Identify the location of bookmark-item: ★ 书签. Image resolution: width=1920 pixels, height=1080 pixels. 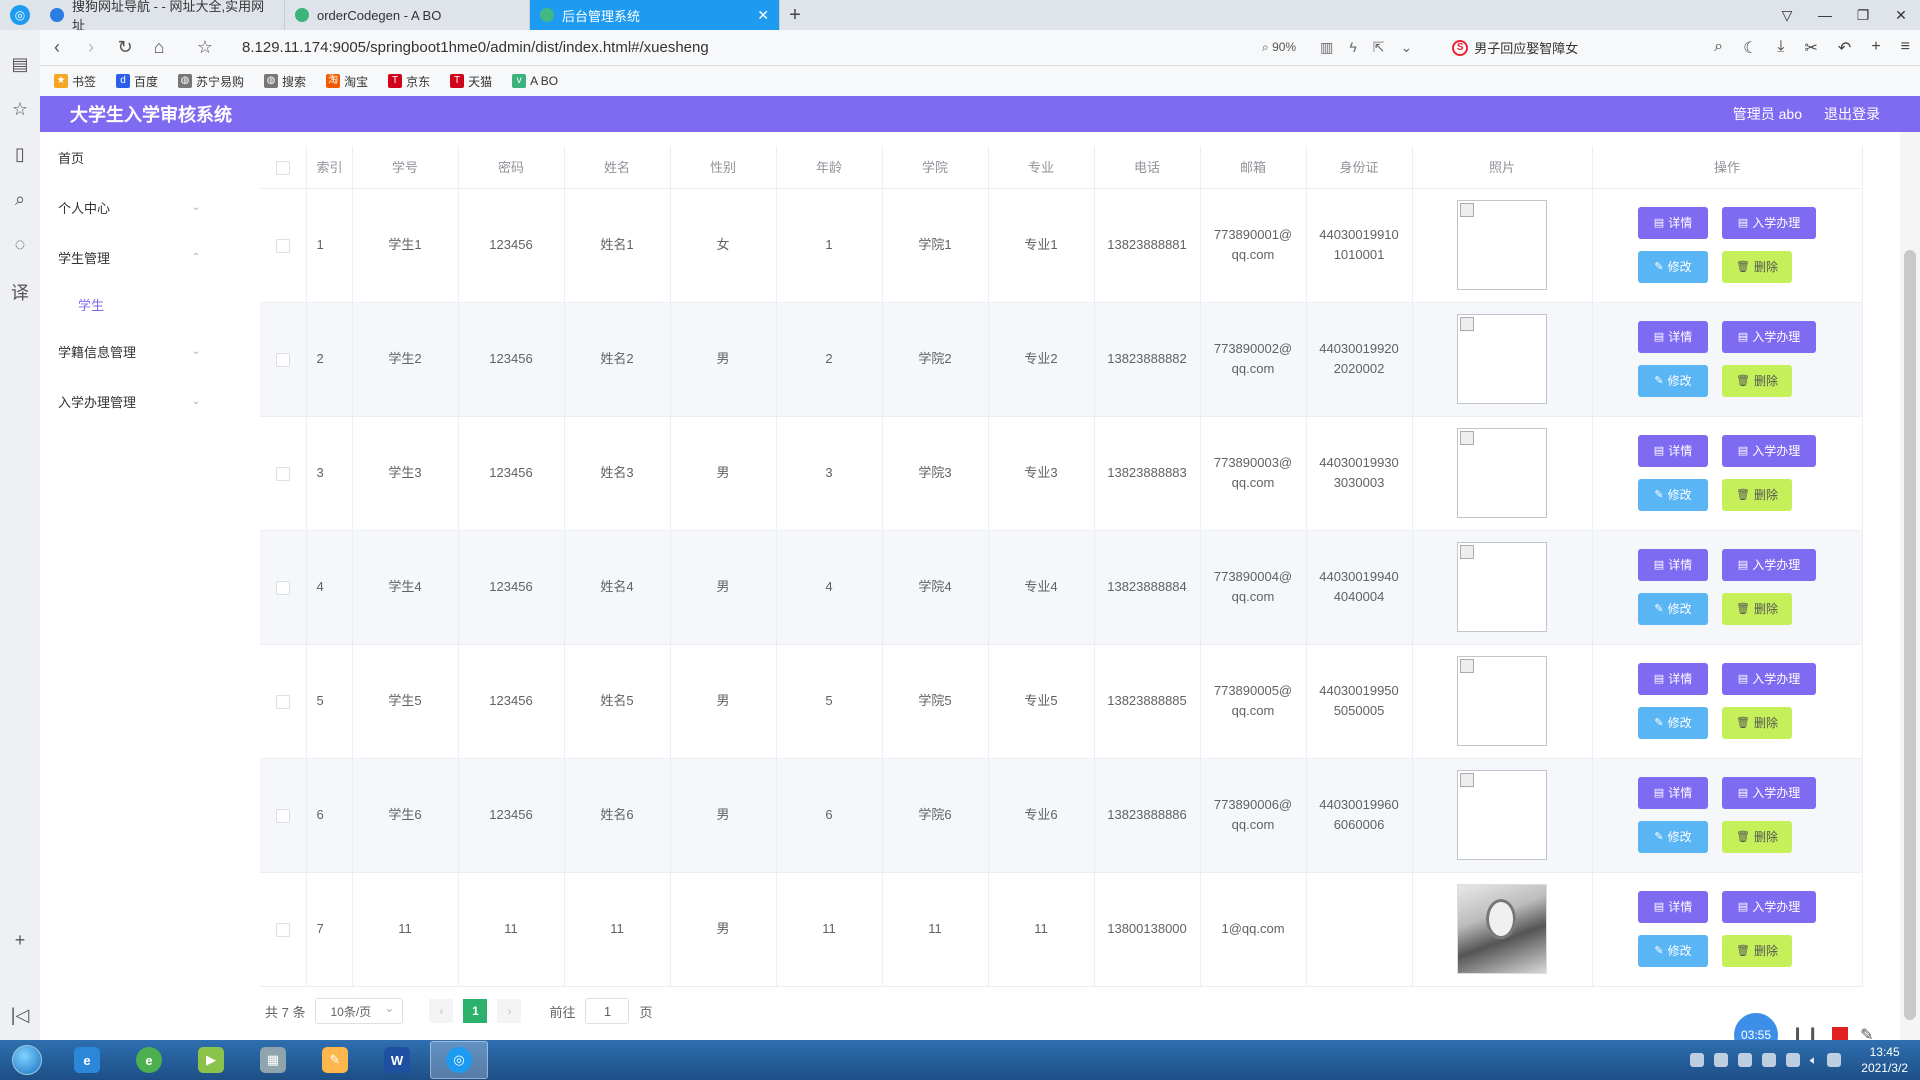
(75, 81).